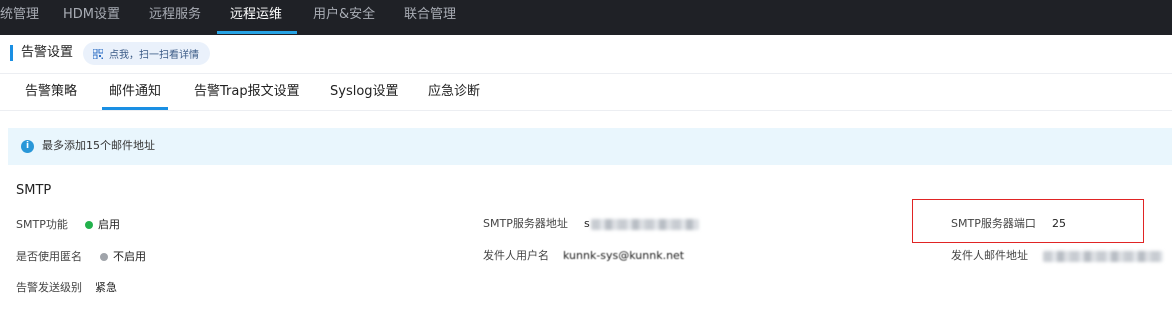 The image size is (1172, 311). Describe the element at coordinates (49, 256) in the screenshot. I see `anonymous-label: 是否使用匿名` at that location.